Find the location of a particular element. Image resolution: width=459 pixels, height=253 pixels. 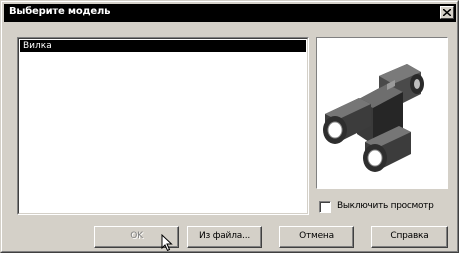

close-icon is located at coordinates (447, 12).